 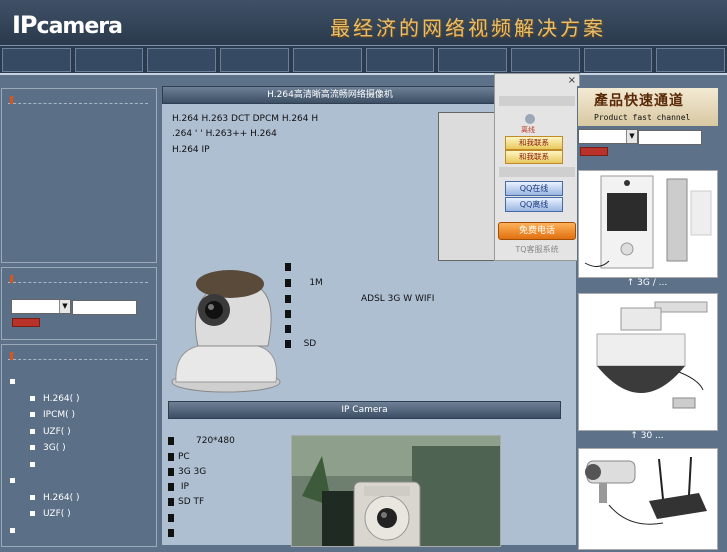 I want to click on product-search-button, so click(x=594, y=151).